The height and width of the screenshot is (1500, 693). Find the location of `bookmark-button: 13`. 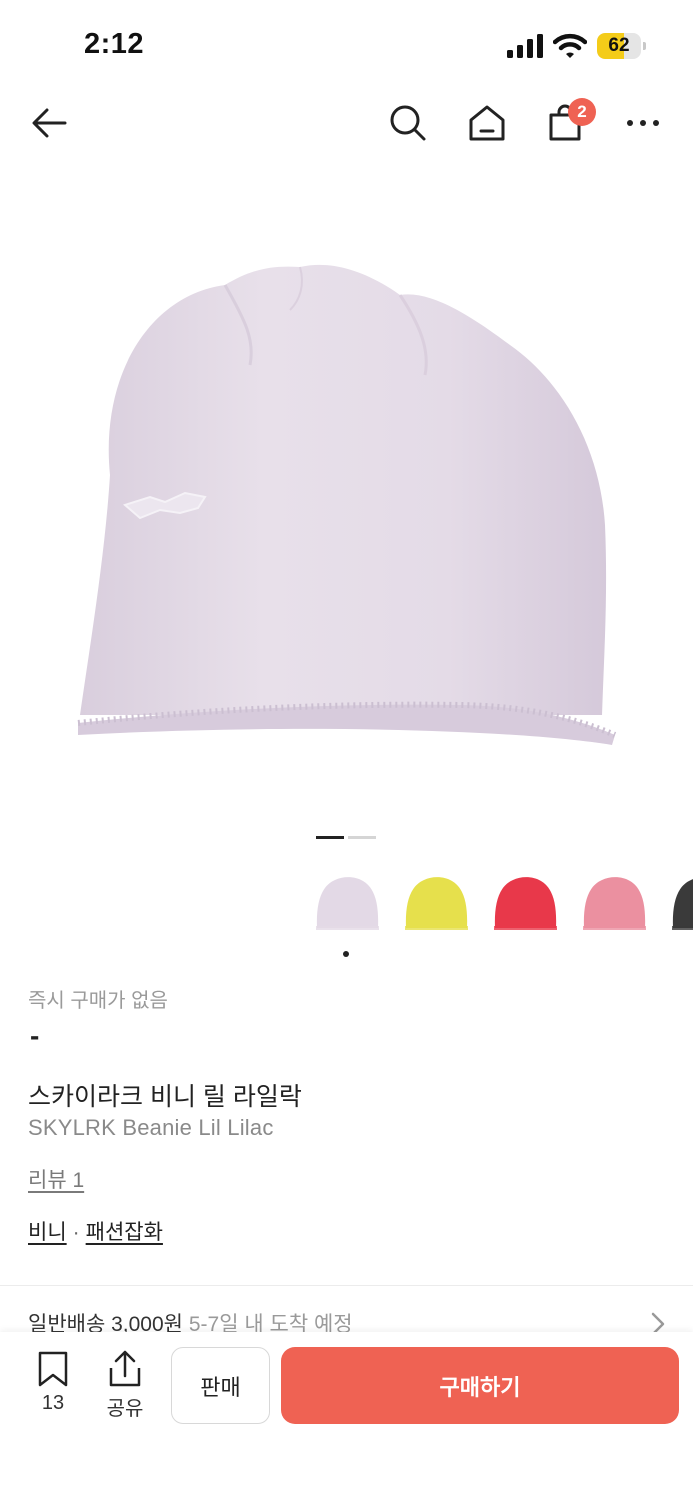

bookmark-button: 13 is located at coordinates (53, 1383).